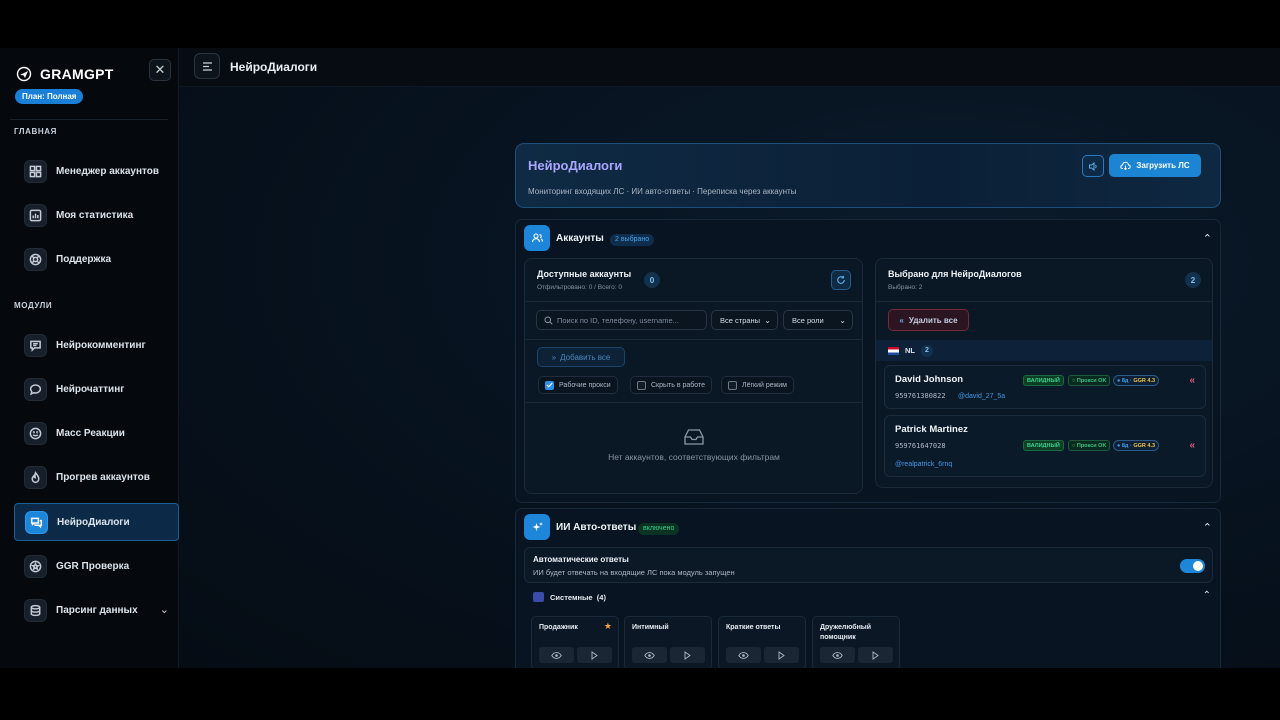  I want to click on sidebar-section-modules: МОДУЛИ, so click(33, 305).